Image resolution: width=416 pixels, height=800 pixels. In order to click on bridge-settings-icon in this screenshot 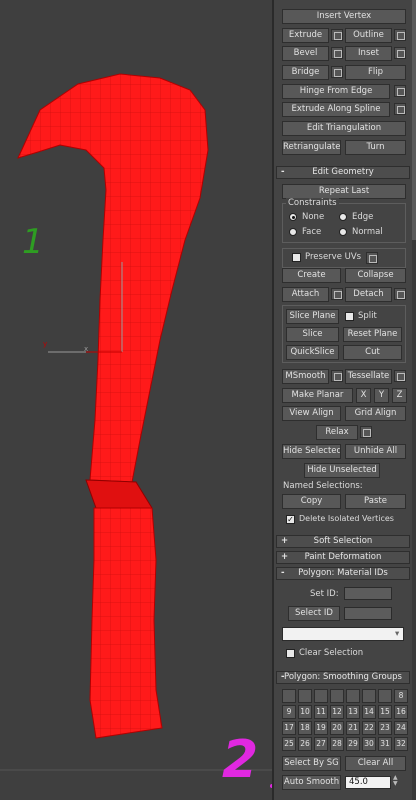, I will do `click(337, 72)`.